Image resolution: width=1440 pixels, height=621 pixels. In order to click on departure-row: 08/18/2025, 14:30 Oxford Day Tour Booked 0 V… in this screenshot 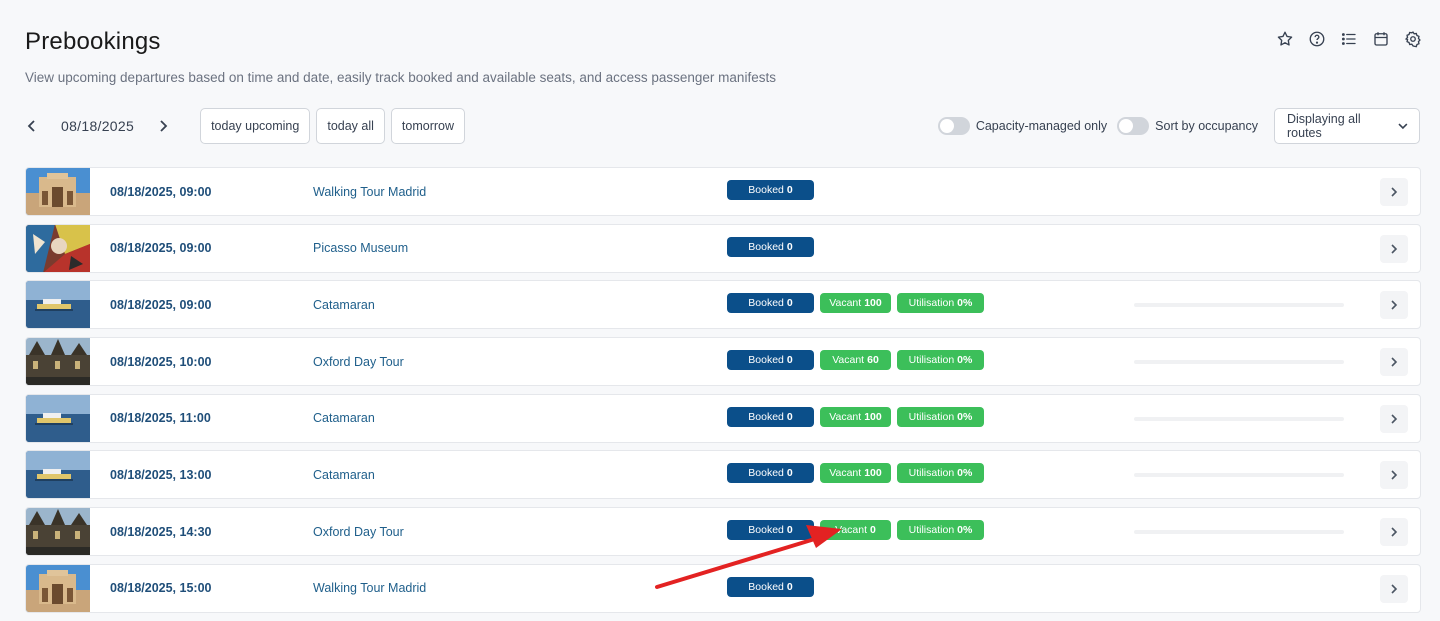, I will do `click(723, 532)`.